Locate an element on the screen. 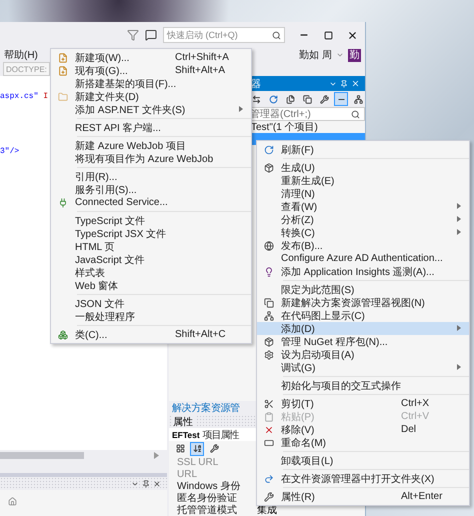 The width and height of the screenshot is (474, 516). property-name: 匿名身份验证 is located at coordinates (207, 498).